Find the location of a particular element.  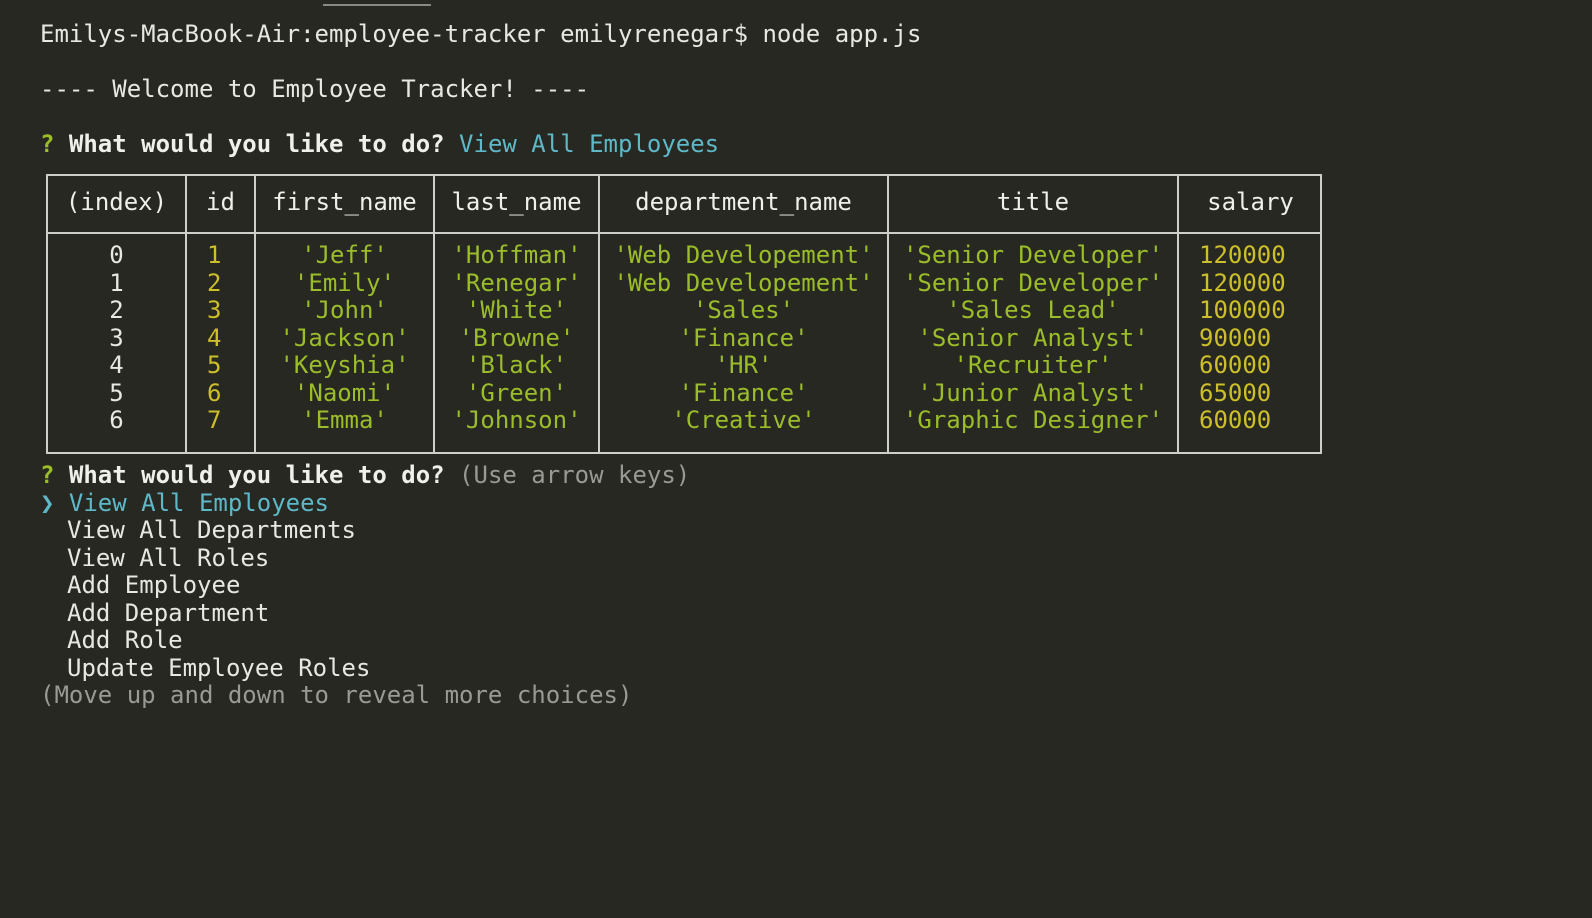

table-cell-index: 6 is located at coordinates (116, 420).